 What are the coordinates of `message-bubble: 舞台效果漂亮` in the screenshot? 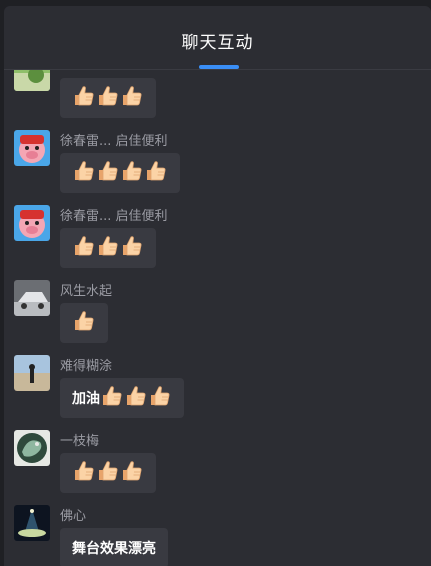 It's located at (114, 547).